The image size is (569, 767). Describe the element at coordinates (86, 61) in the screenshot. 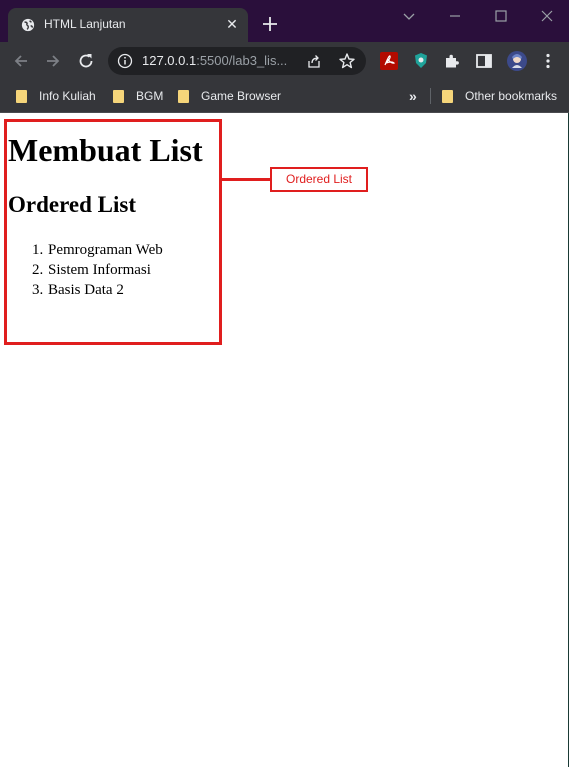

I see `reload-icon` at that location.